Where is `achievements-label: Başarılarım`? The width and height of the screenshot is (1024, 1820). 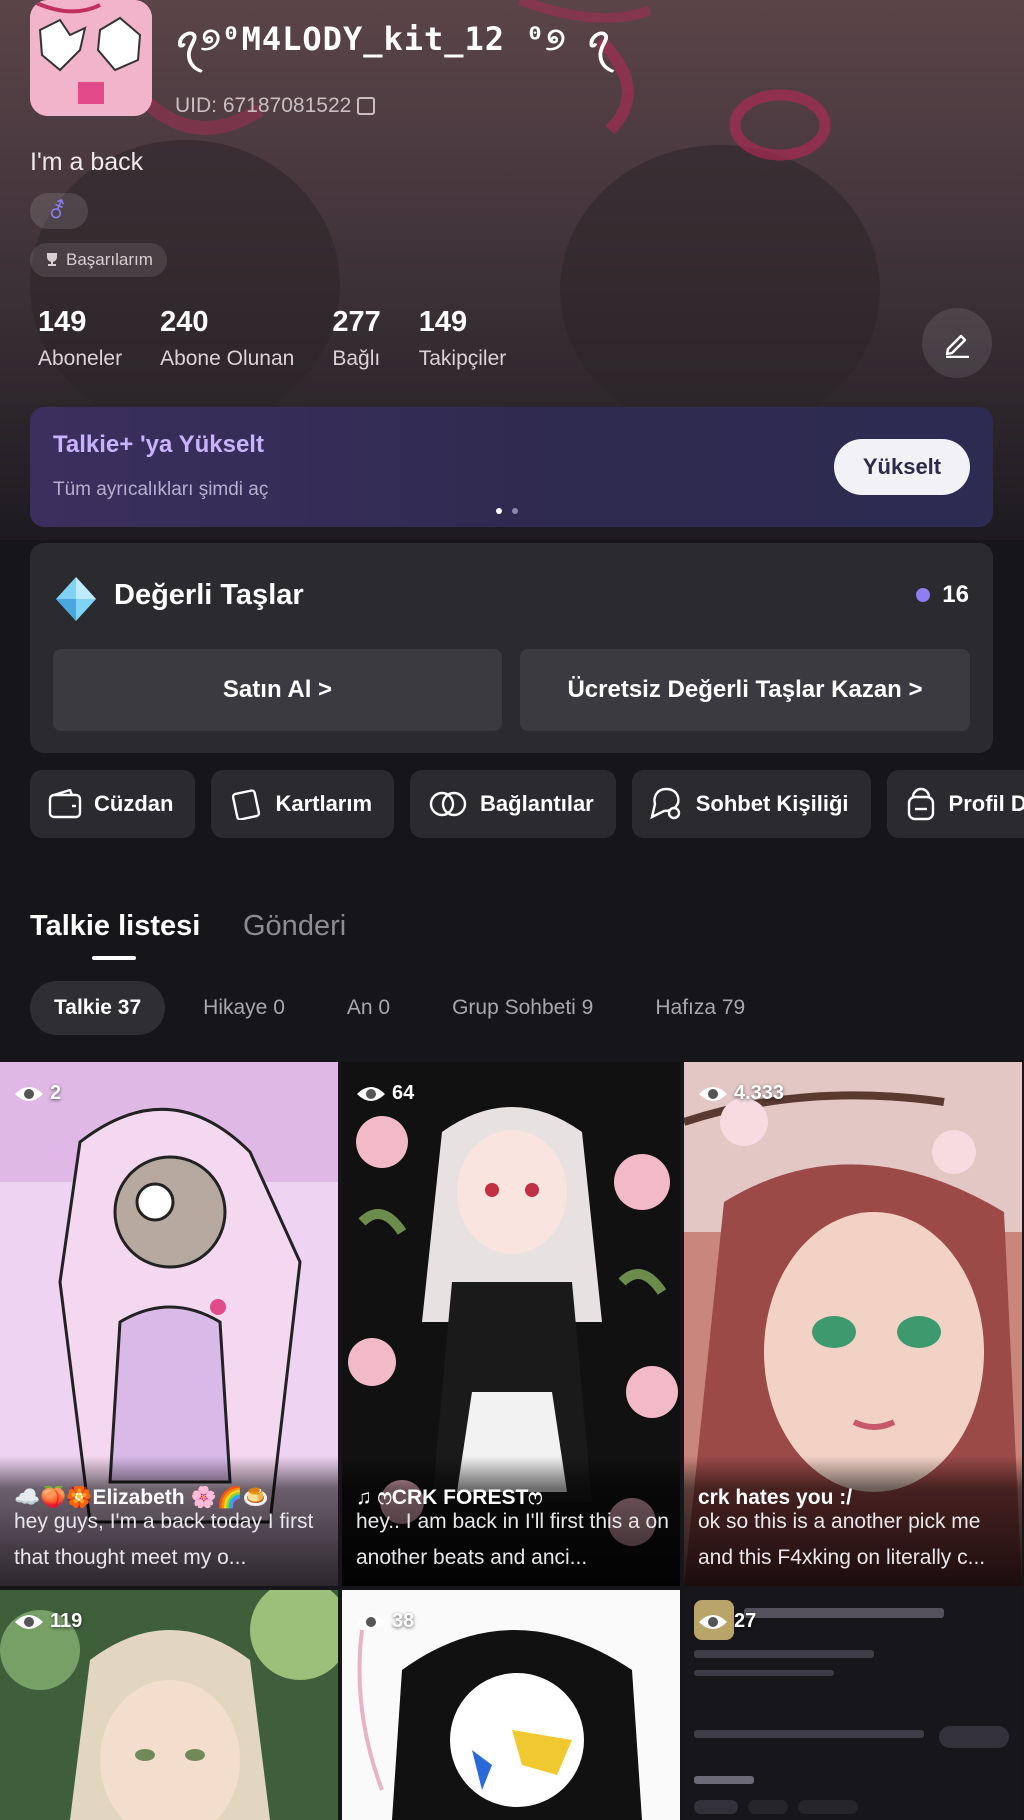
achievements-label: Başarılarım is located at coordinates (109, 259).